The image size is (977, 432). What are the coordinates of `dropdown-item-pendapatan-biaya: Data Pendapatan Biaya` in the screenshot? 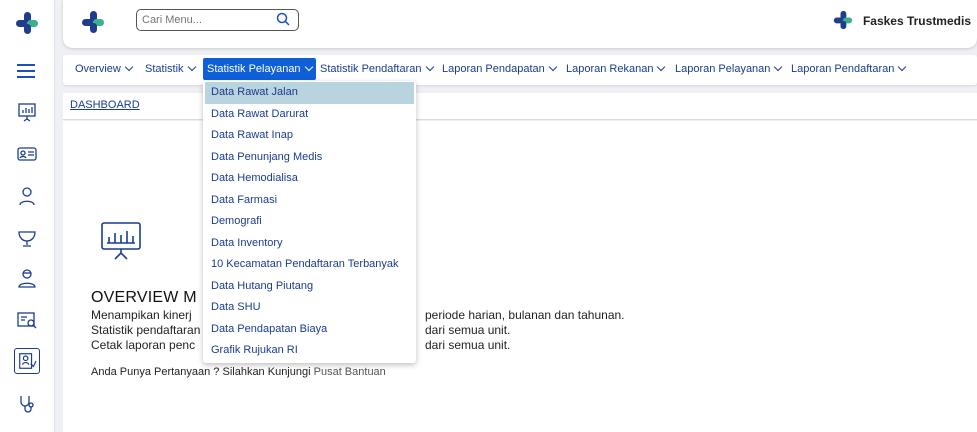 It's located at (309, 330).